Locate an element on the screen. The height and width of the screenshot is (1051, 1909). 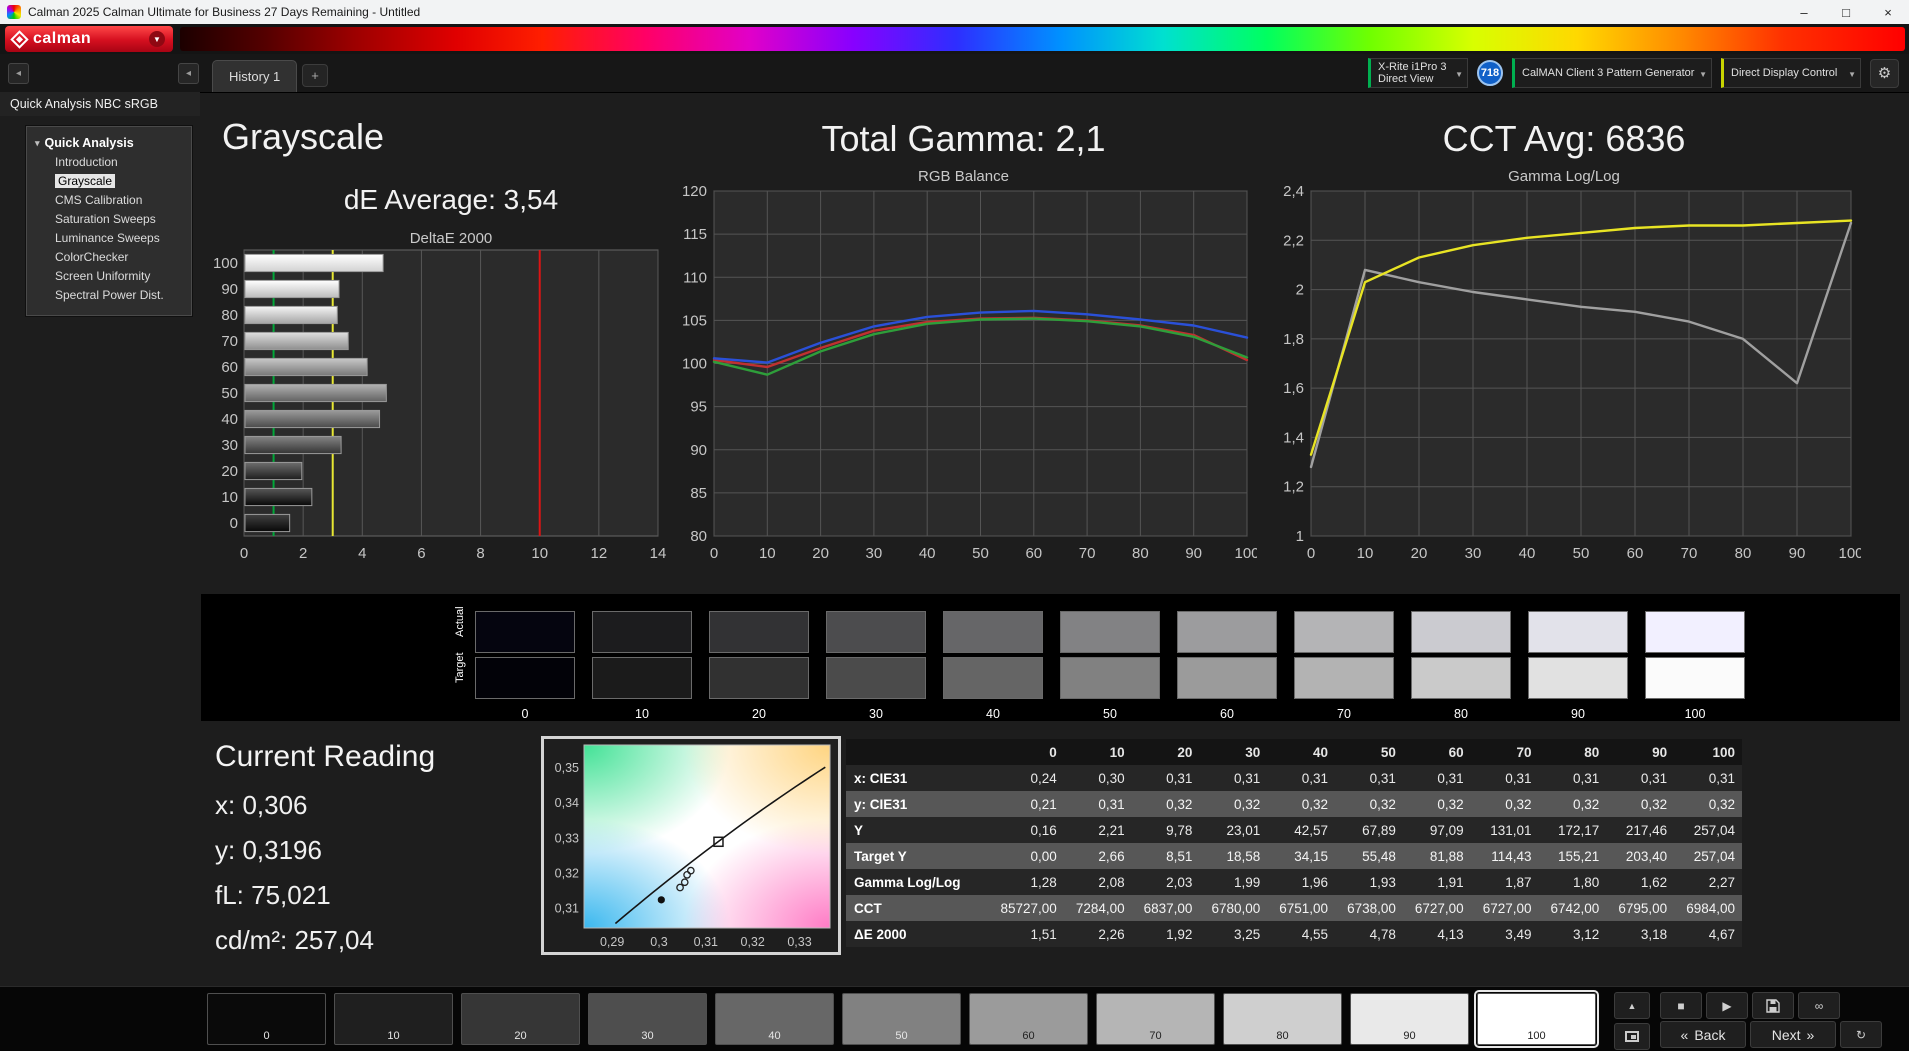
pattern-window-icon is located at coordinates (1632, 1036).